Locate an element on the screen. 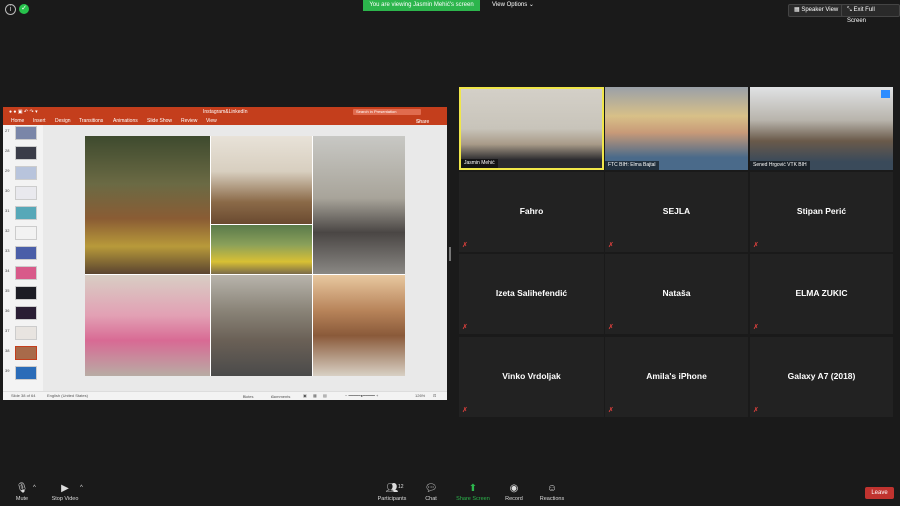  slide-thumb: 31 is located at coordinates (23, 214).